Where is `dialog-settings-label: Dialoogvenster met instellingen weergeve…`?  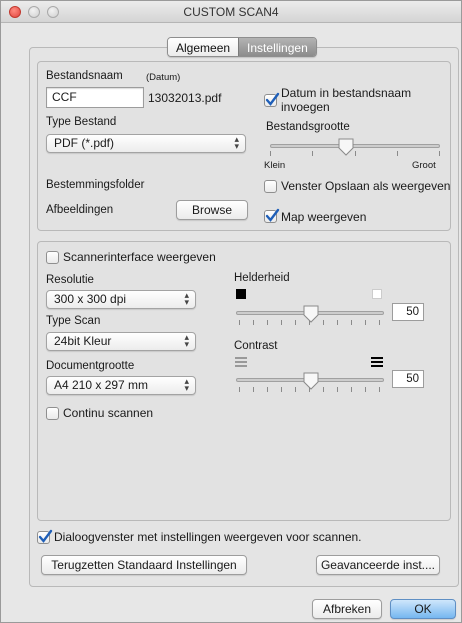
dialog-settings-label: Dialoogvenster met instellingen weergeve… is located at coordinates (208, 537).